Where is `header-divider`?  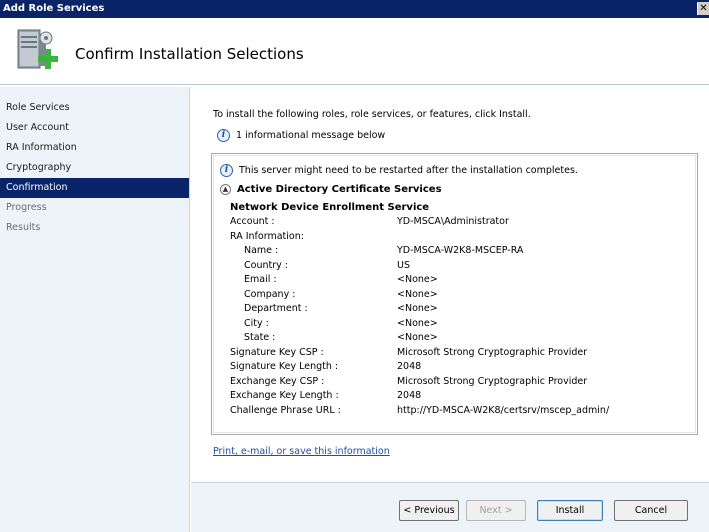
header-divider is located at coordinates (354, 85).